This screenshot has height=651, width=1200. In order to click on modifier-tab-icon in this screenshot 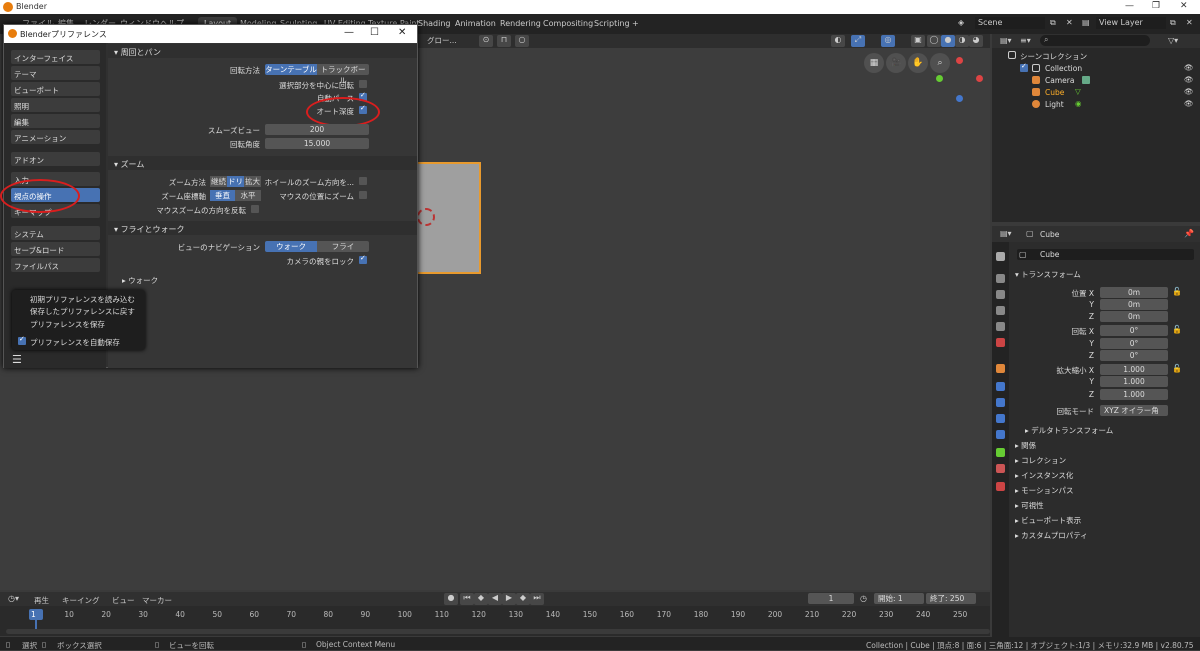, I will do `click(1000, 386)`.